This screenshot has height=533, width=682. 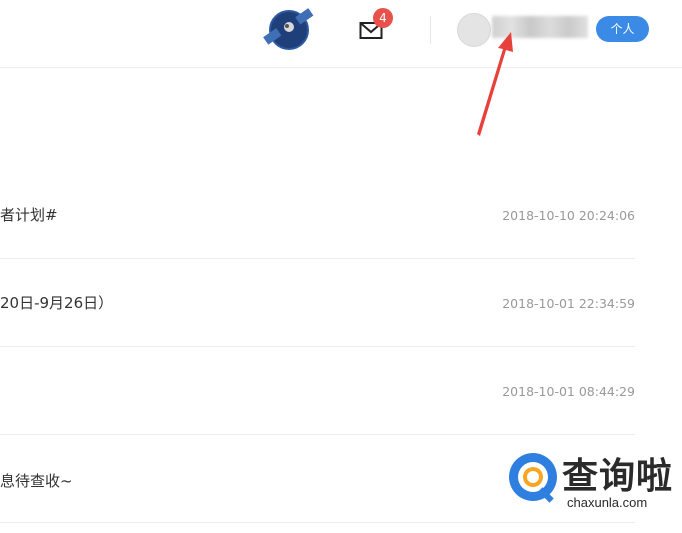 I want to click on list-item-date: 2018-10-10 20:24:06, so click(x=568, y=215).